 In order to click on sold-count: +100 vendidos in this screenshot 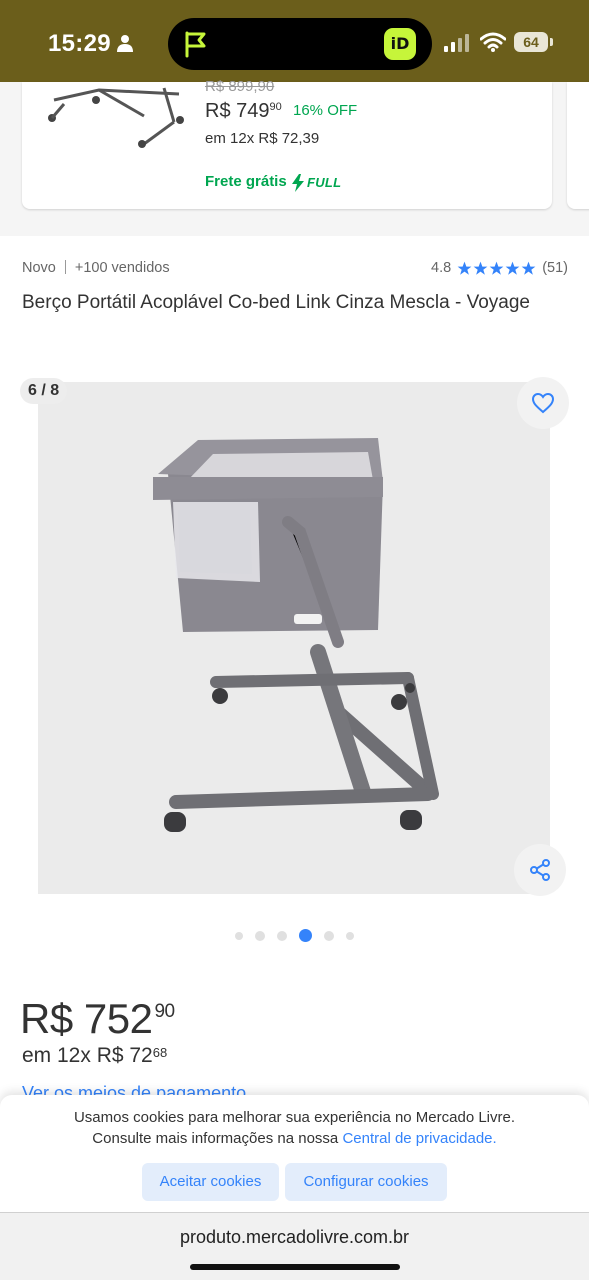, I will do `click(122, 268)`.